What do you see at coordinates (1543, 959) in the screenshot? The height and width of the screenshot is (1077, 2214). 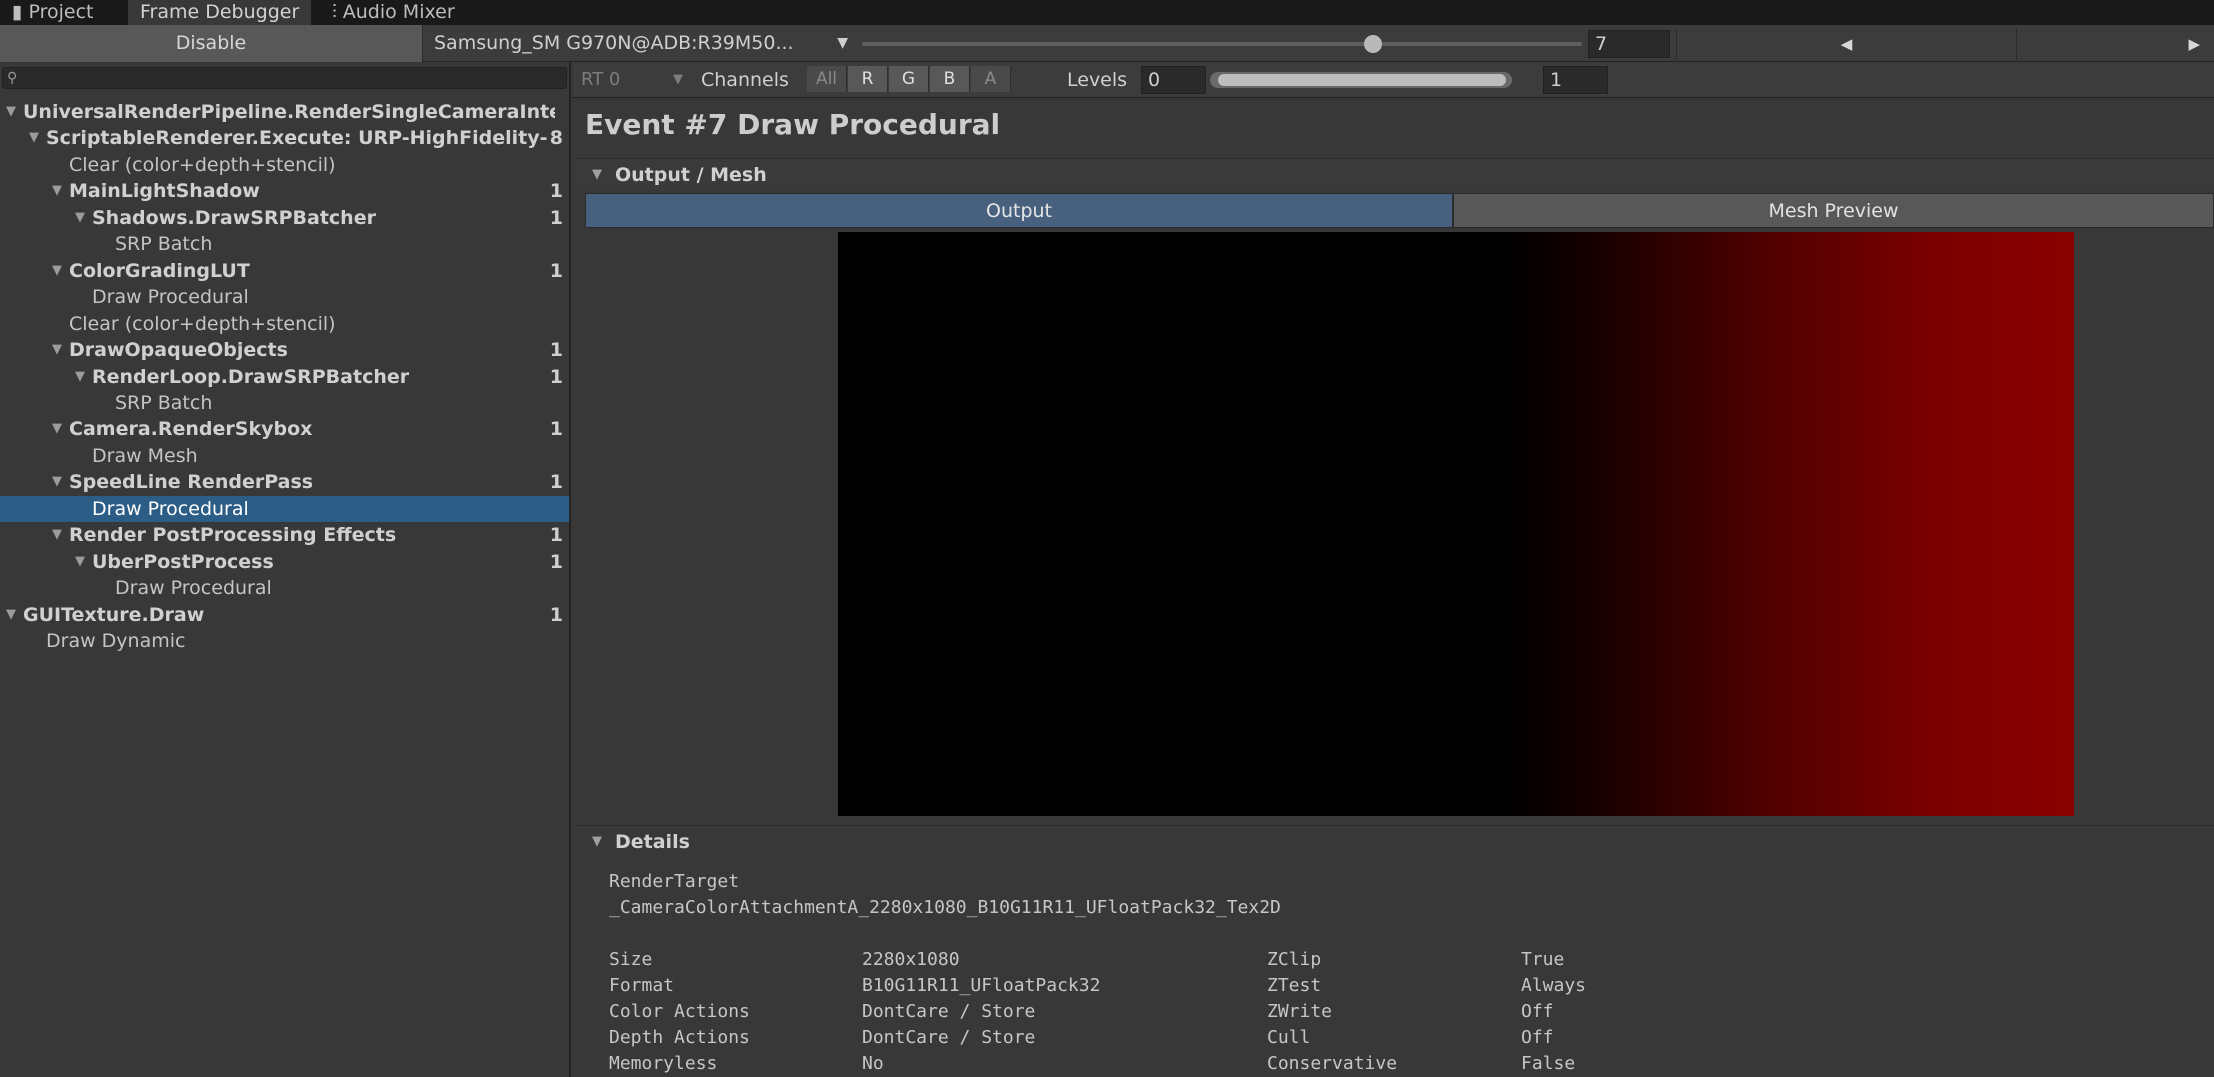 I see `detail-value-zclip: True` at bounding box center [1543, 959].